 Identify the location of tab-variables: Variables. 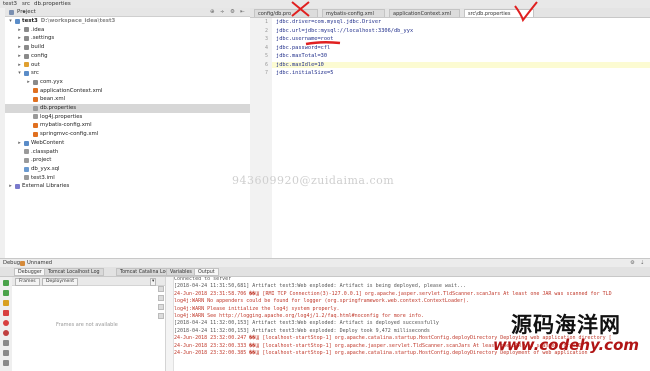
(181, 272).